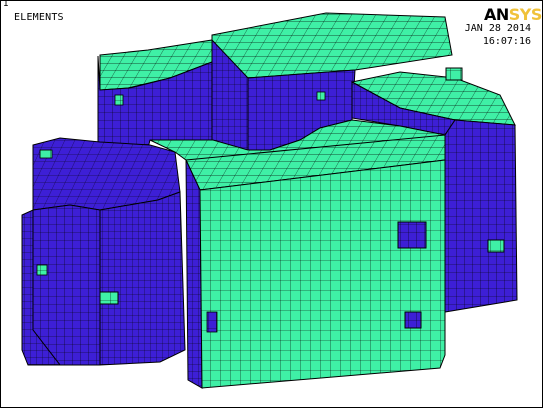 The width and height of the screenshot is (543, 408). I want to click on opening-back-left, so click(119, 100).